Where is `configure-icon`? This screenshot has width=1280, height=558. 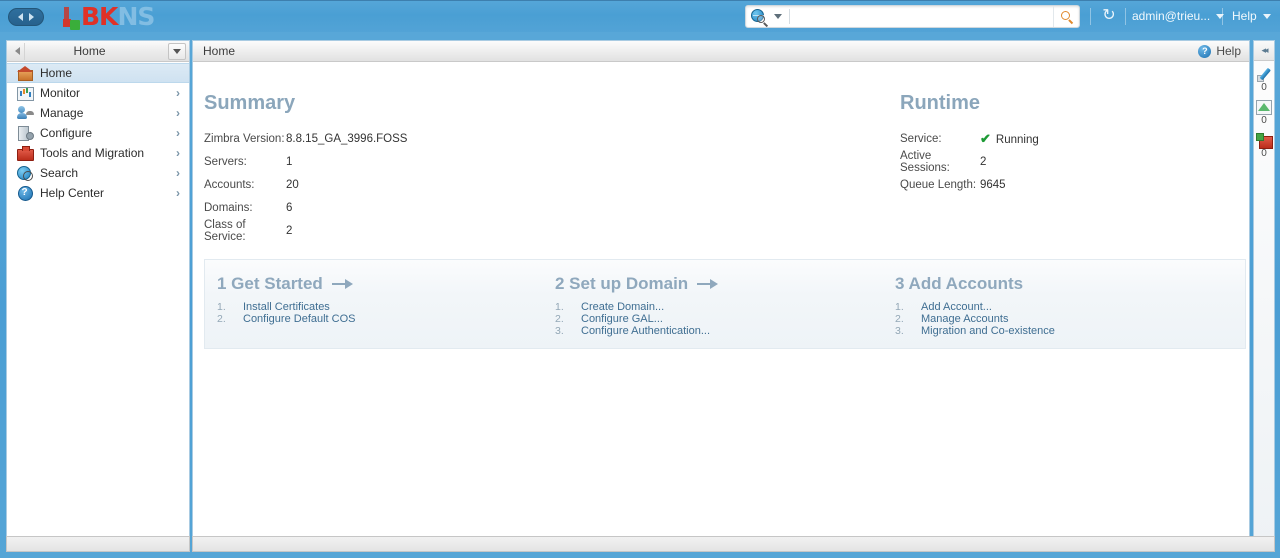
configure-icon is located at coordinates (25, 133).